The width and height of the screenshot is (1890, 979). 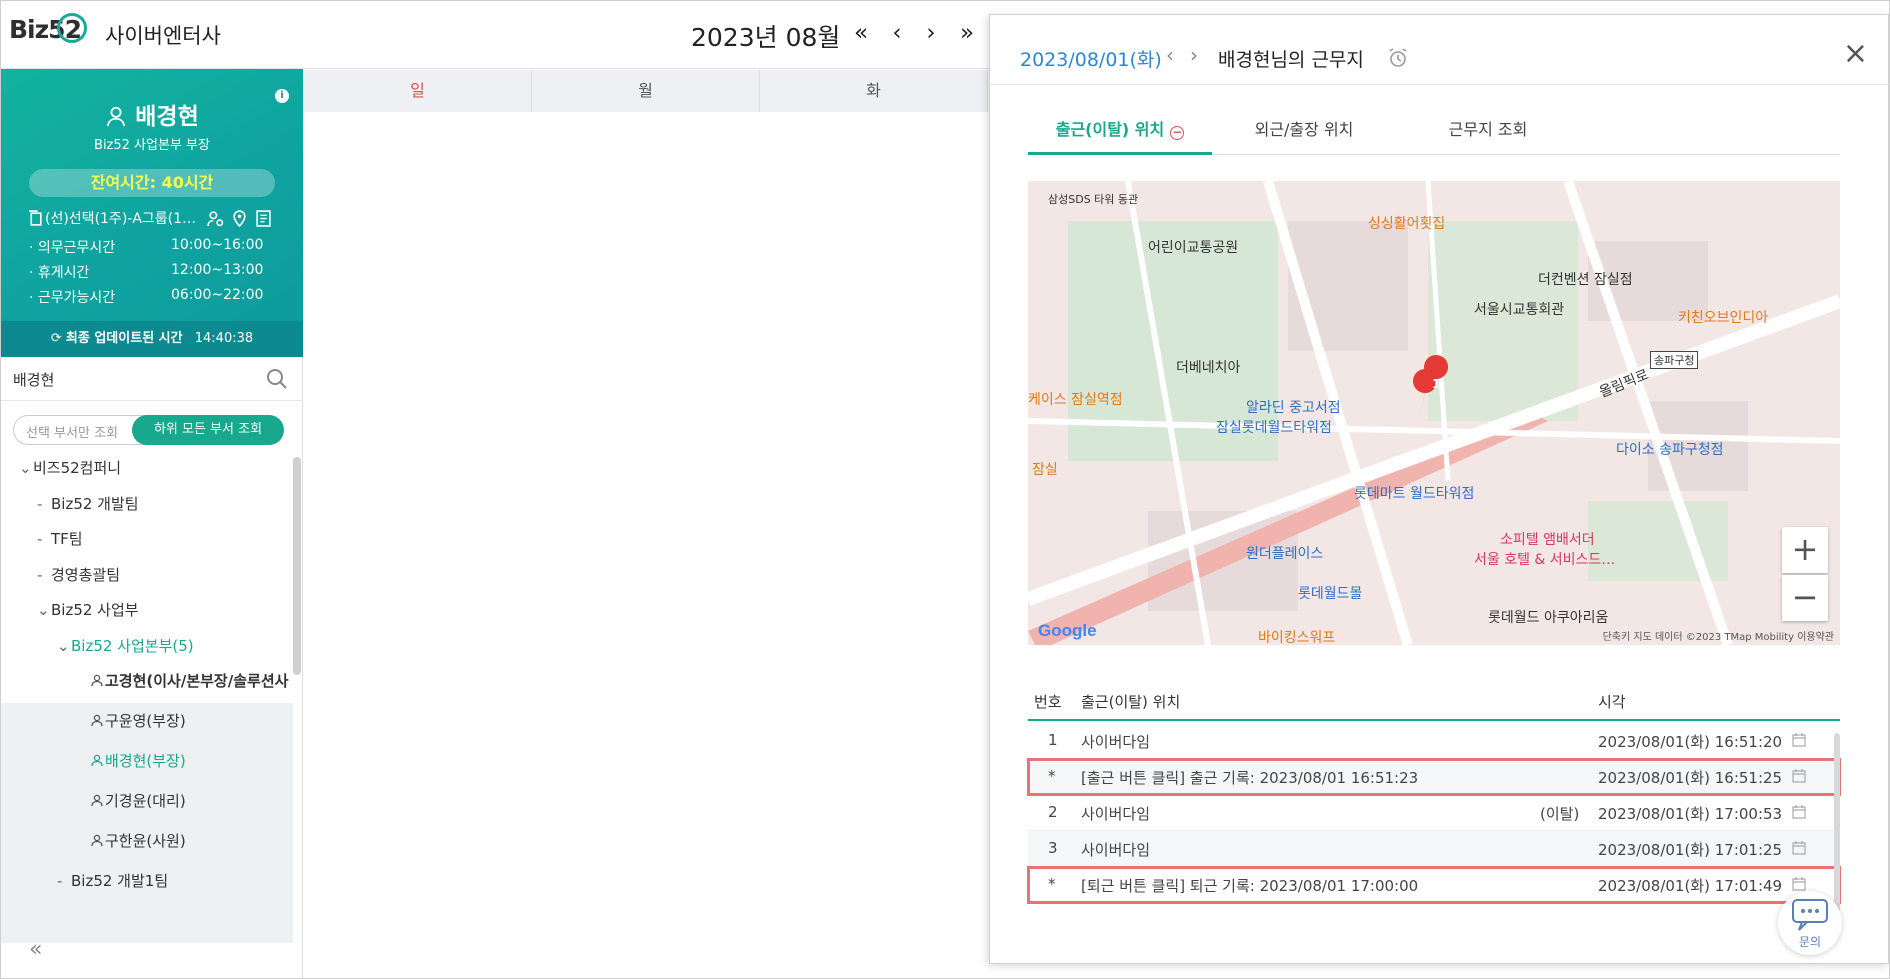 I want to click on logo-ring-icon, so click(x=72, y=28).